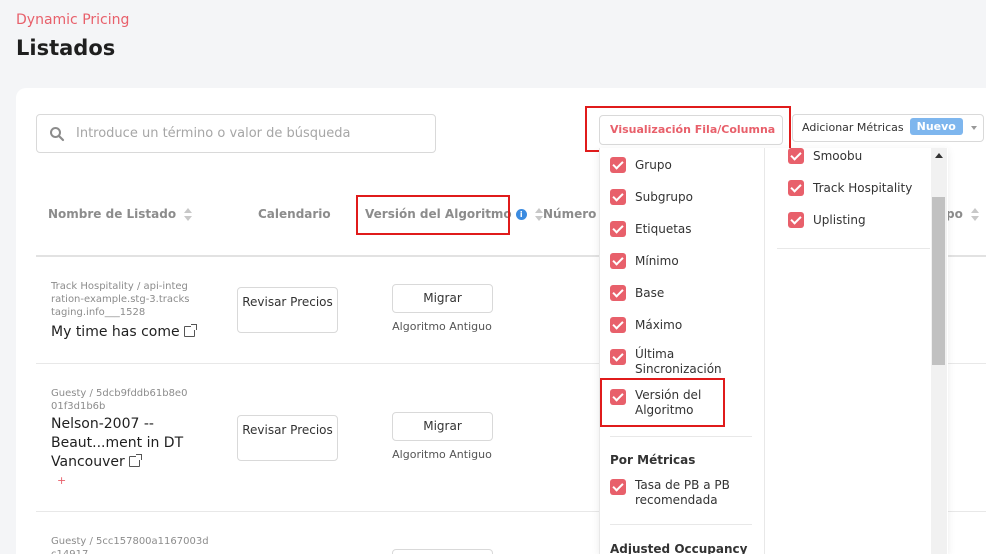 This screenshot has height=554, width=986. I want to click on option-maximo: Máximo, so click(658, 325).